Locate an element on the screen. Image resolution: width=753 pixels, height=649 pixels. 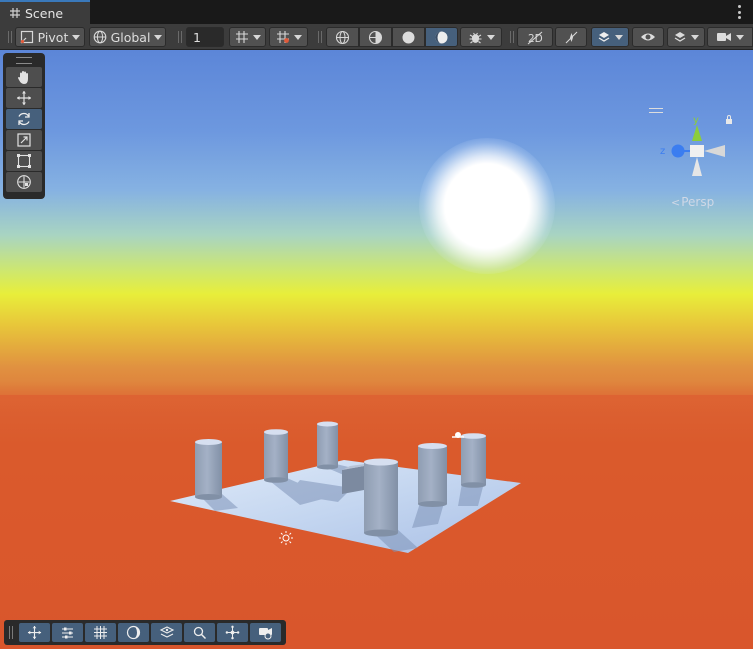
globe-icon is located at coordinates (99, 37).